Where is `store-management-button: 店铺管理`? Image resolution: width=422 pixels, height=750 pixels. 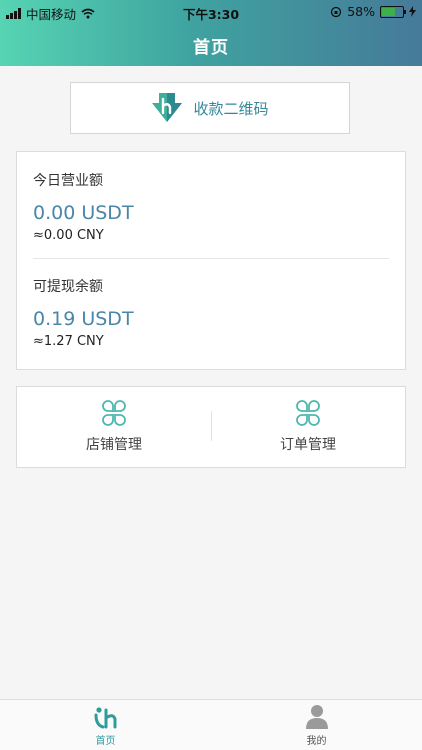
store-management-button: 店铺管理 is located at coordinates (114, 427).